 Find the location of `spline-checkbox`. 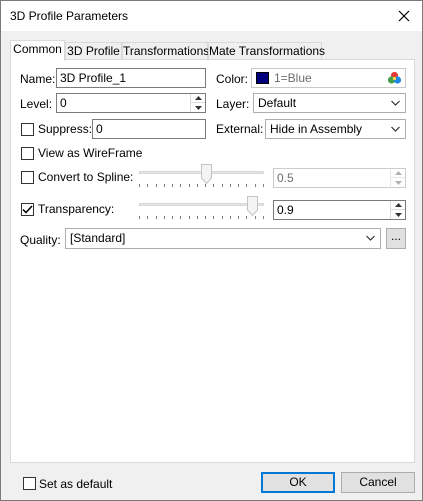

spline-checkbox is located at coordinates (27, 177).